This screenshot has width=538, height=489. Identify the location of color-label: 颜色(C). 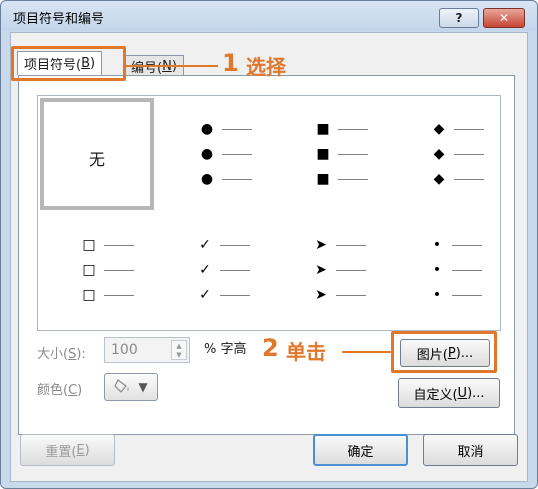
(59, 388).